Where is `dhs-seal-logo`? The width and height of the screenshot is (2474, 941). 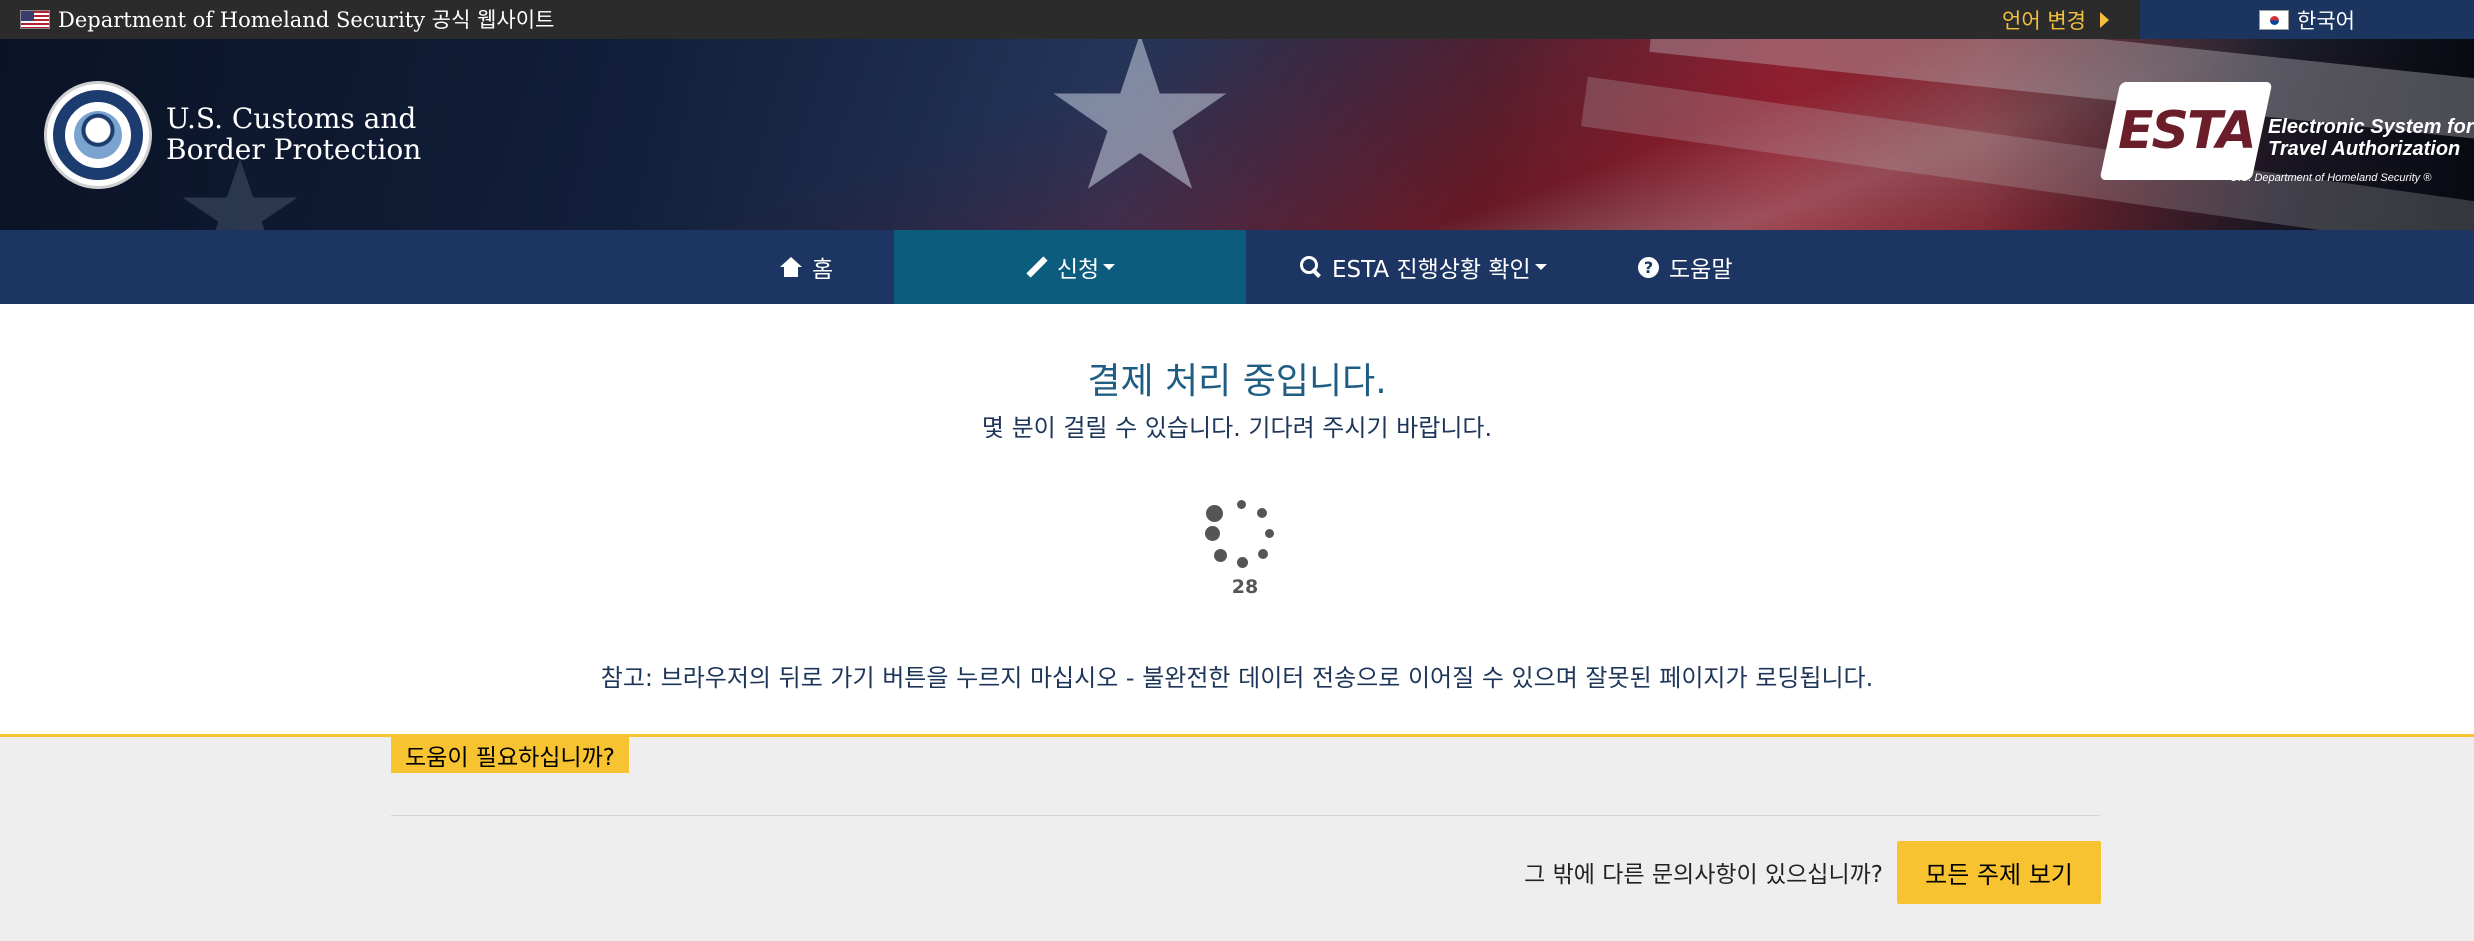
dhs-seal-logo is located at coordinates (98, 135).